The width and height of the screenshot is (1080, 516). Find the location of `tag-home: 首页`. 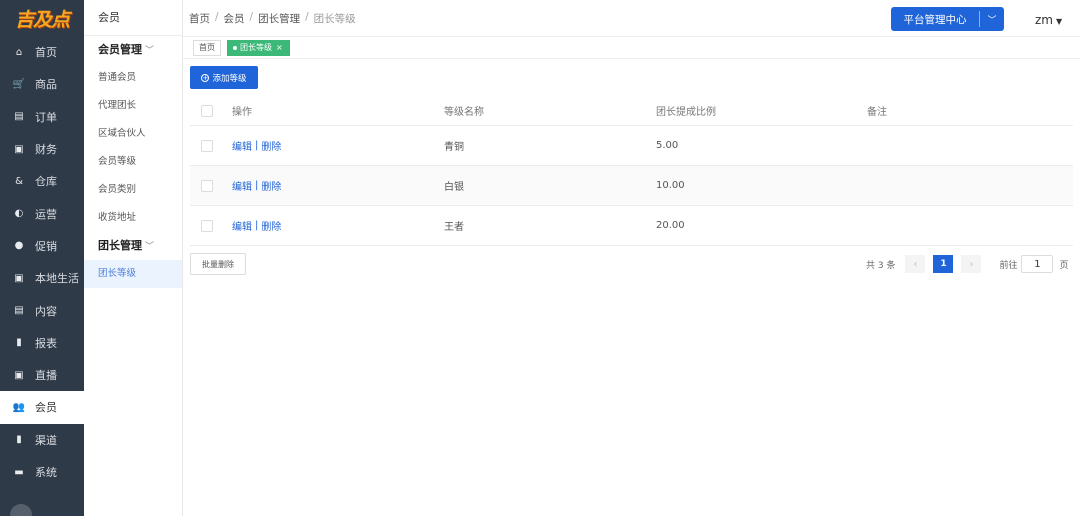

tag-home: 首页 is located at coordinates (207, 48).